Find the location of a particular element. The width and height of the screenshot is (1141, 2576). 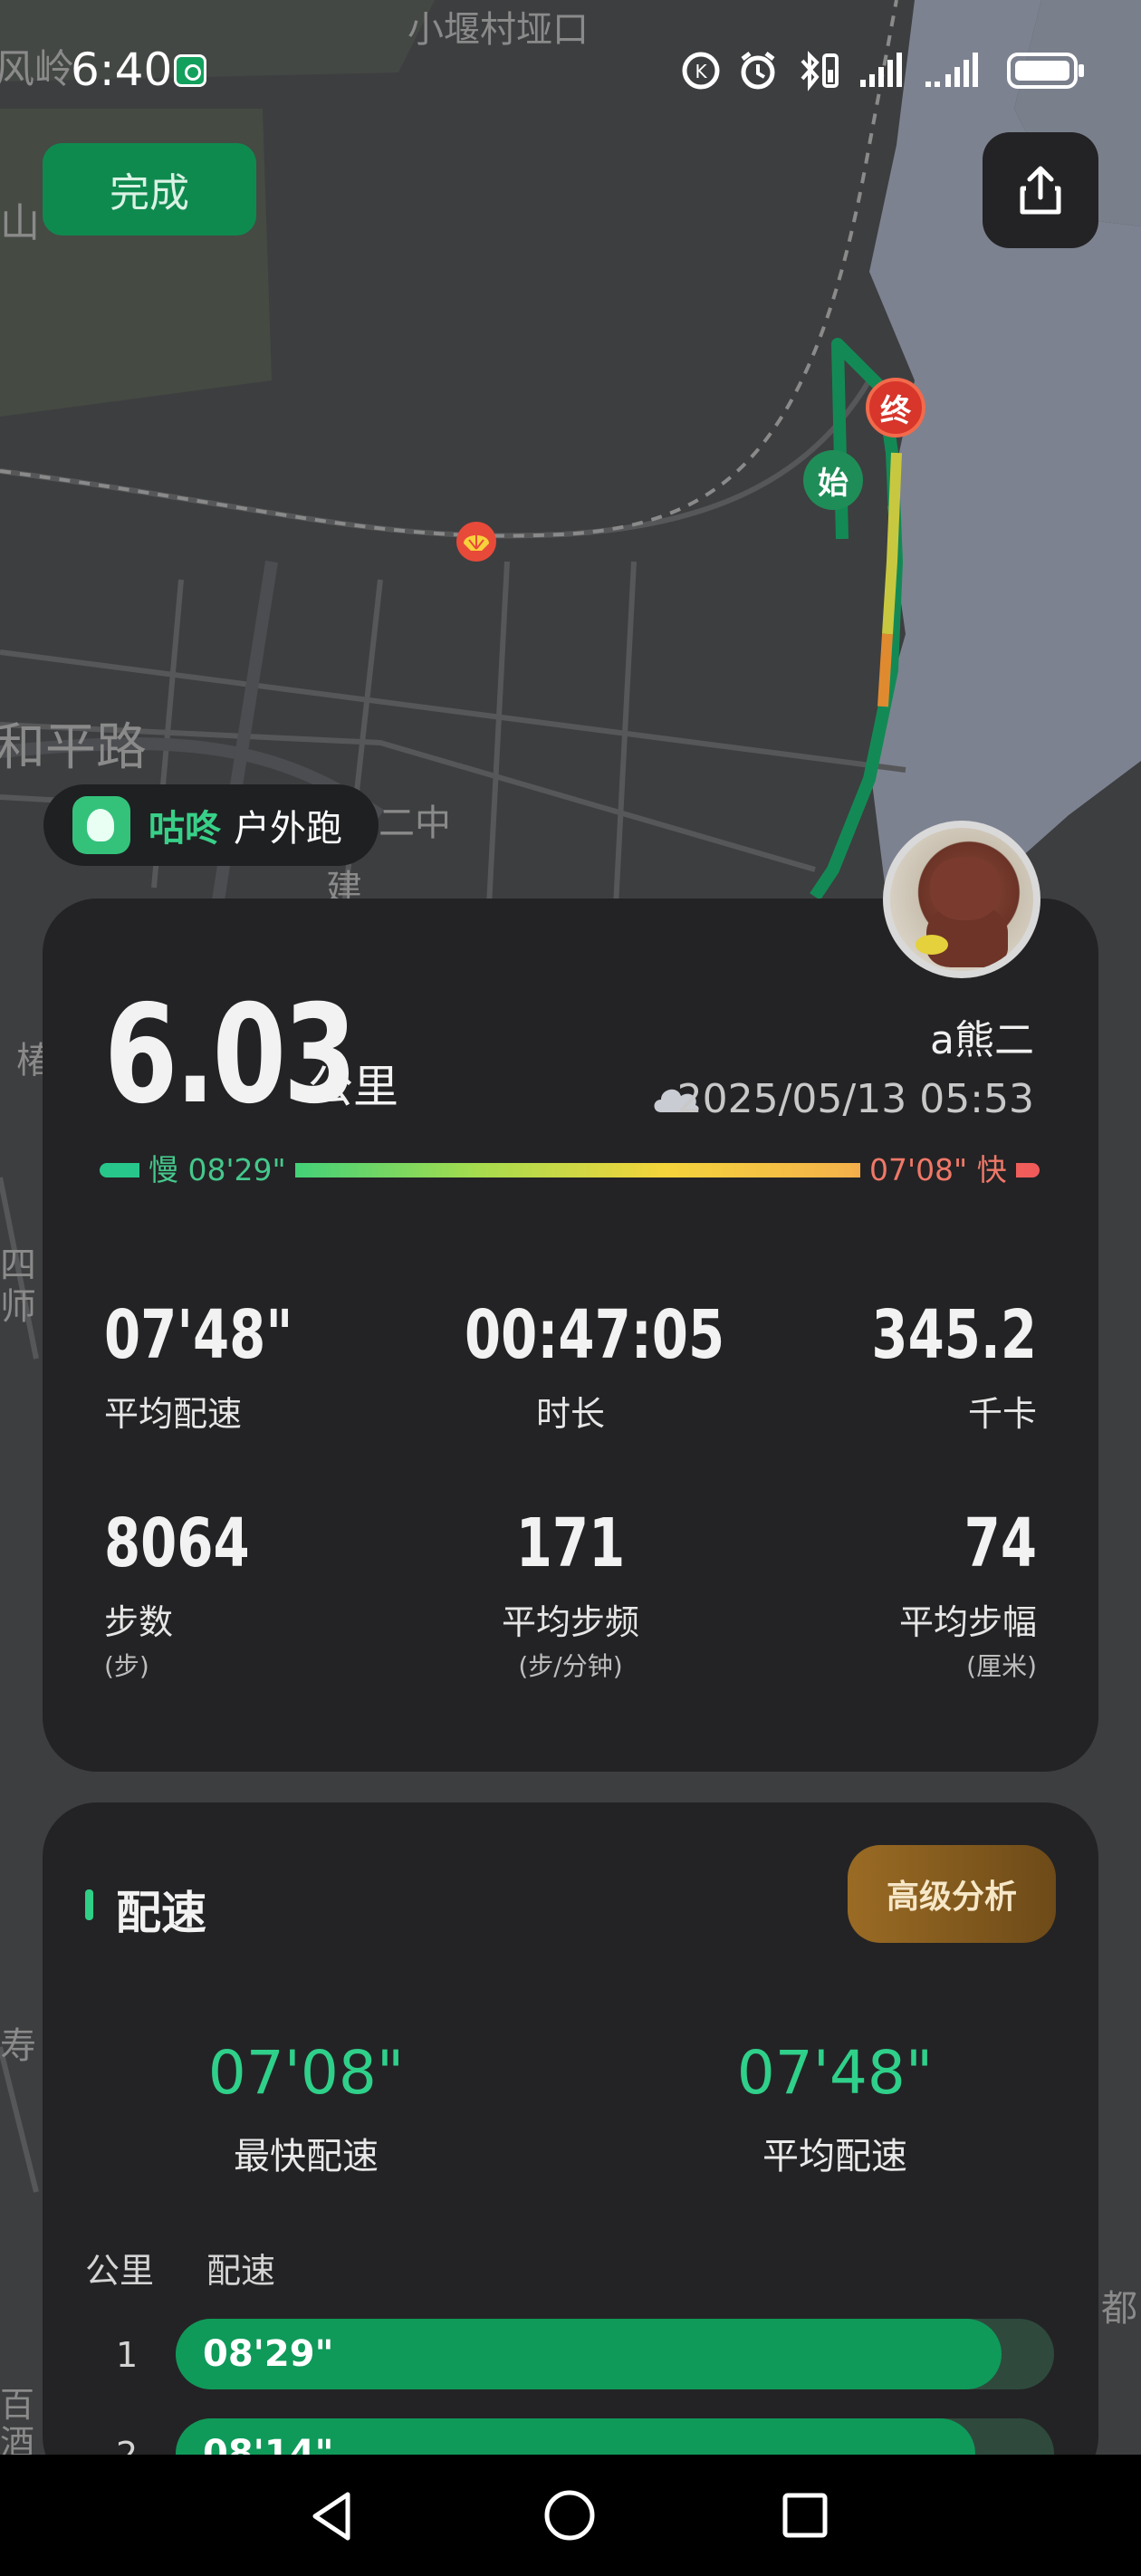

data-speed-icon: K is located at coordinates (701, 71).